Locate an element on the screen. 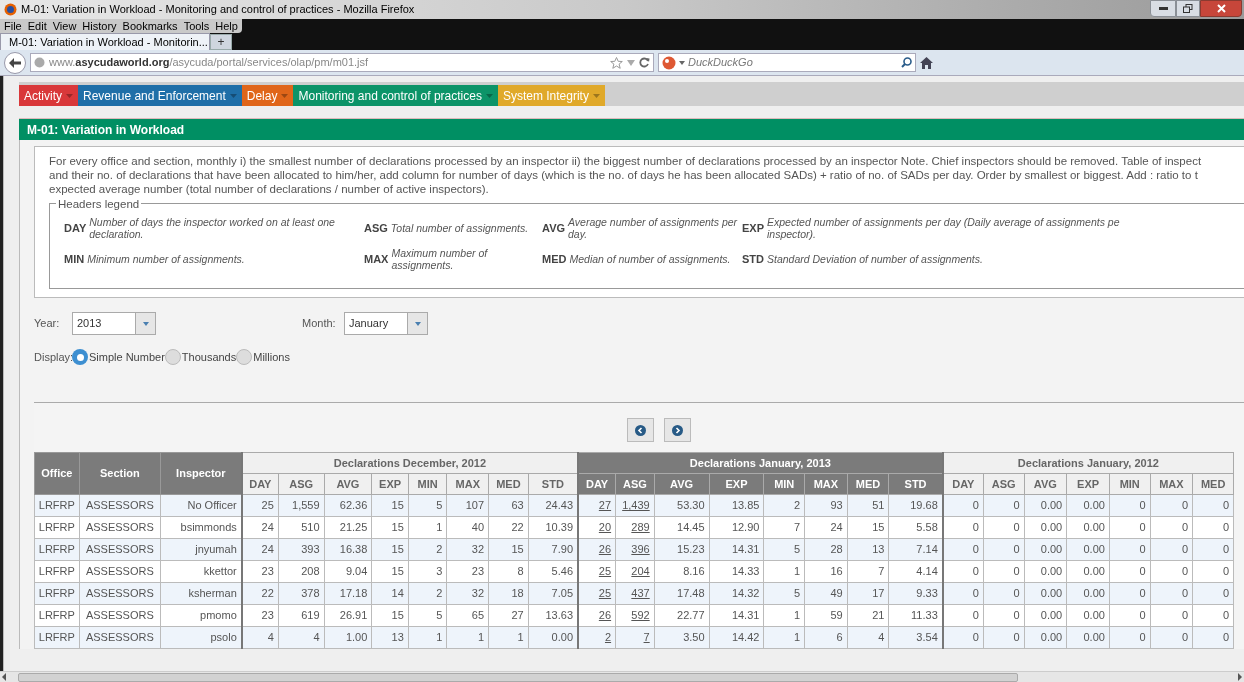 Image resolution: width=1244 pixels, height=682 pixels. table-cell: 3 is located at coordinates (427, 571).